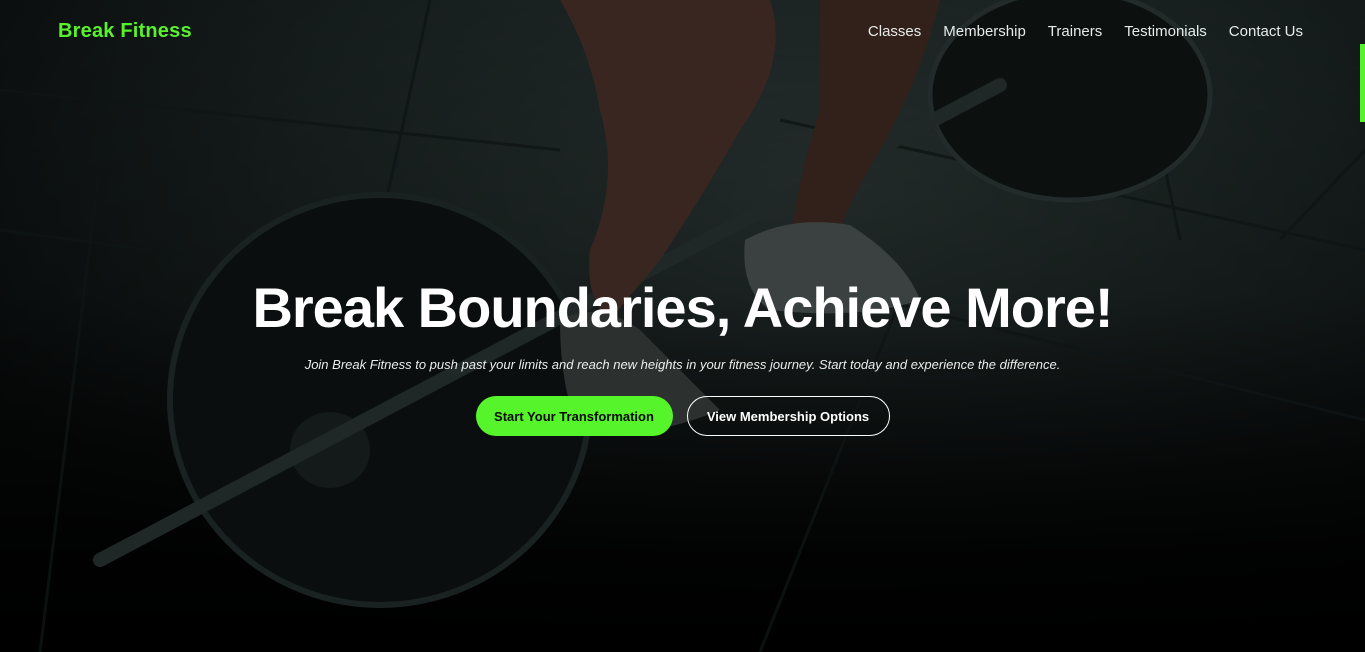  What do you see at coordinates (894, 31) in the screenshot?
I see `nav-link-classes: Classes` at bounding box center [894, 31].